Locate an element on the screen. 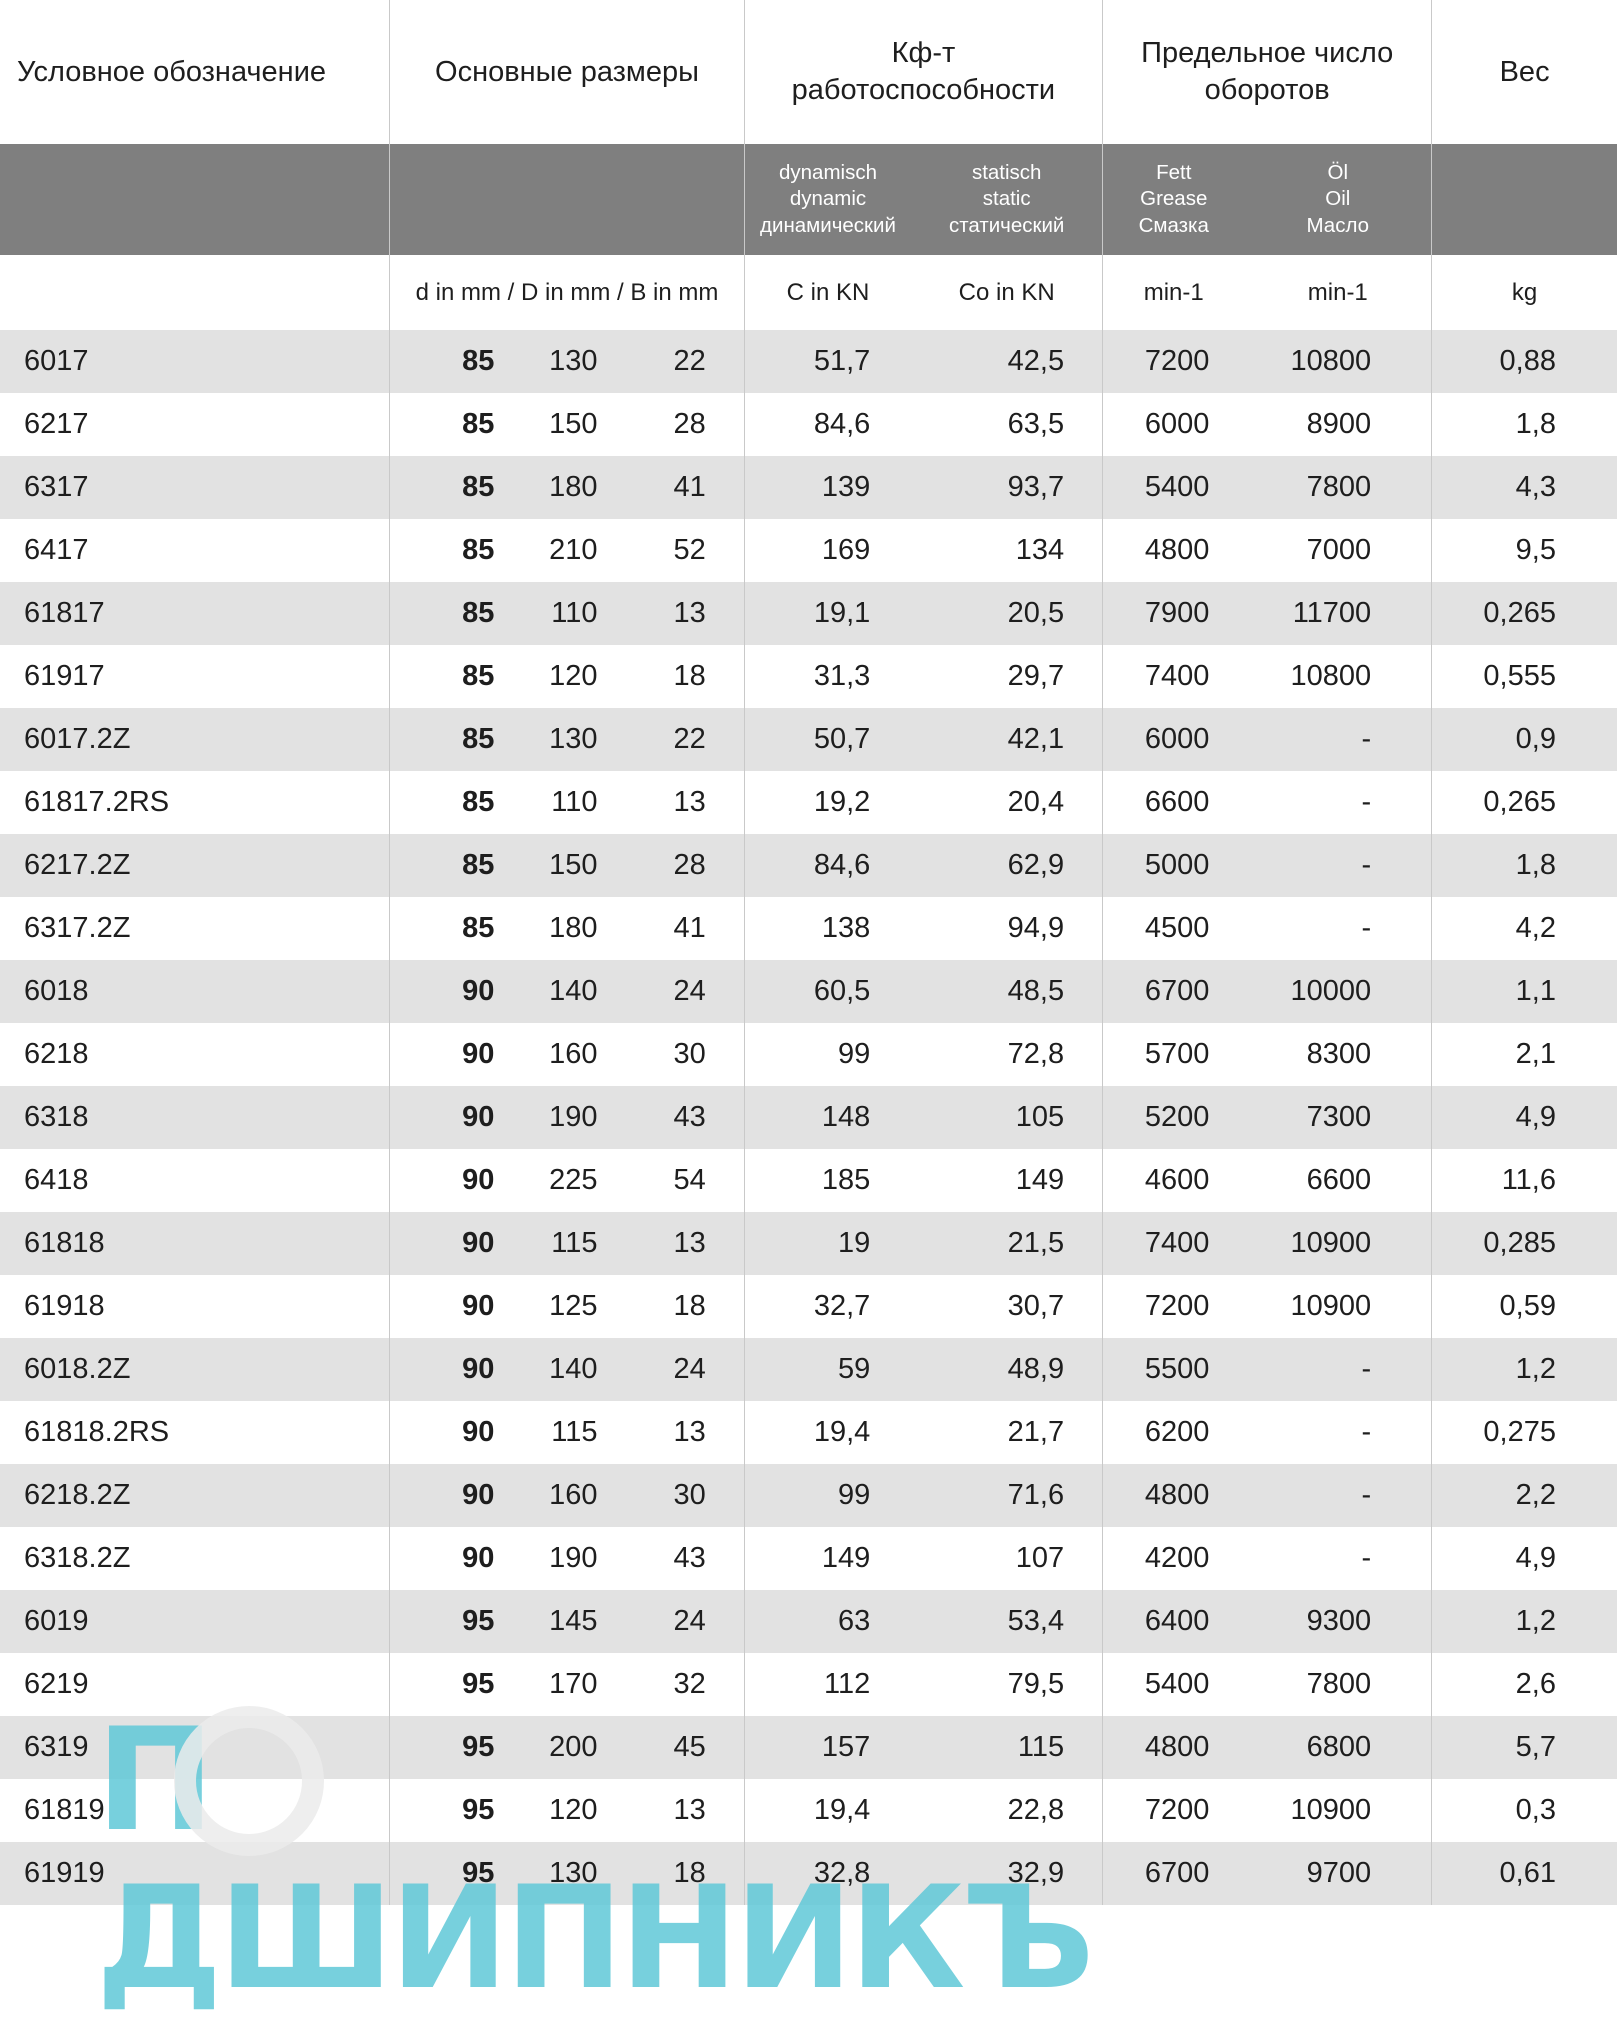 Image resolution: width=1617 pixels, height=2021 pixels. designation-cell: 61819 is located at coordinates (195, 1810).